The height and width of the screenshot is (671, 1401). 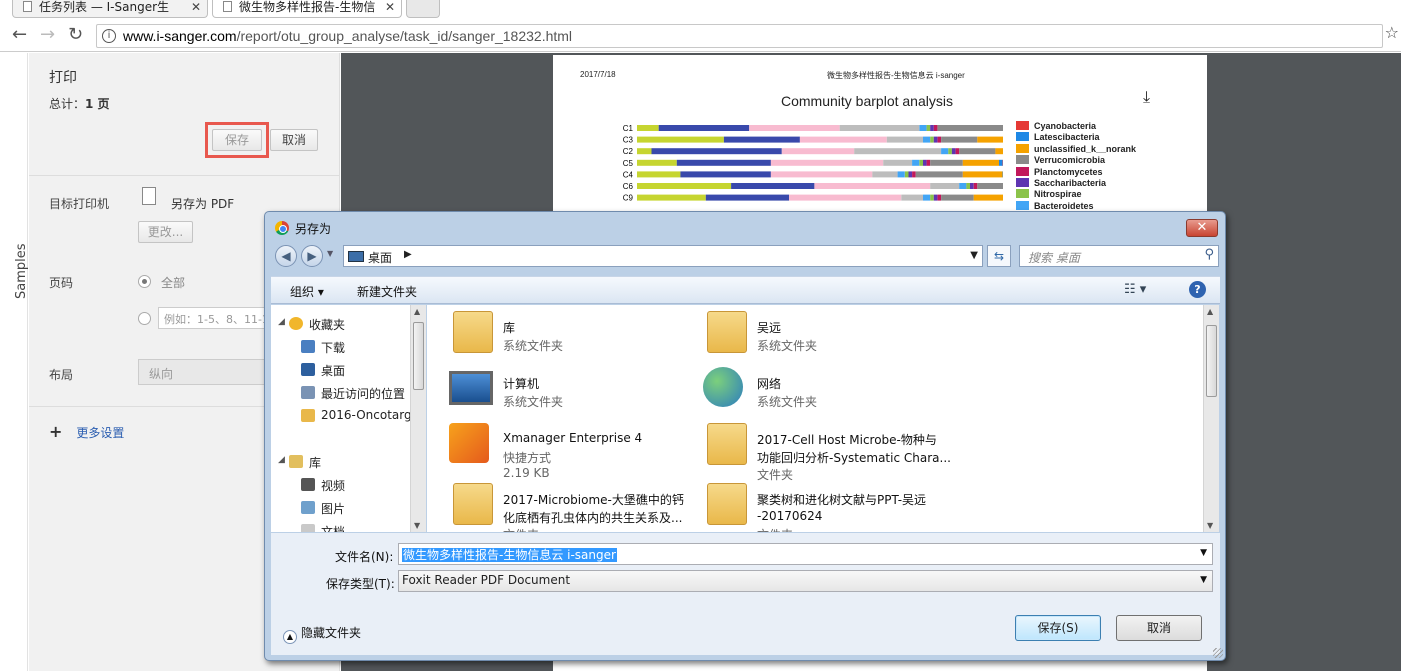 I want to click on hide-folders-label: 隐藏文件夹, so click(x=331, y=633).